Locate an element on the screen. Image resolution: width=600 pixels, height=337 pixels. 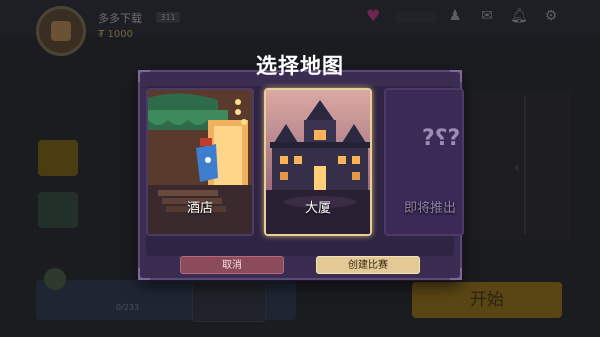
mail-icon: ✉ is located at coordinates (487, 16).